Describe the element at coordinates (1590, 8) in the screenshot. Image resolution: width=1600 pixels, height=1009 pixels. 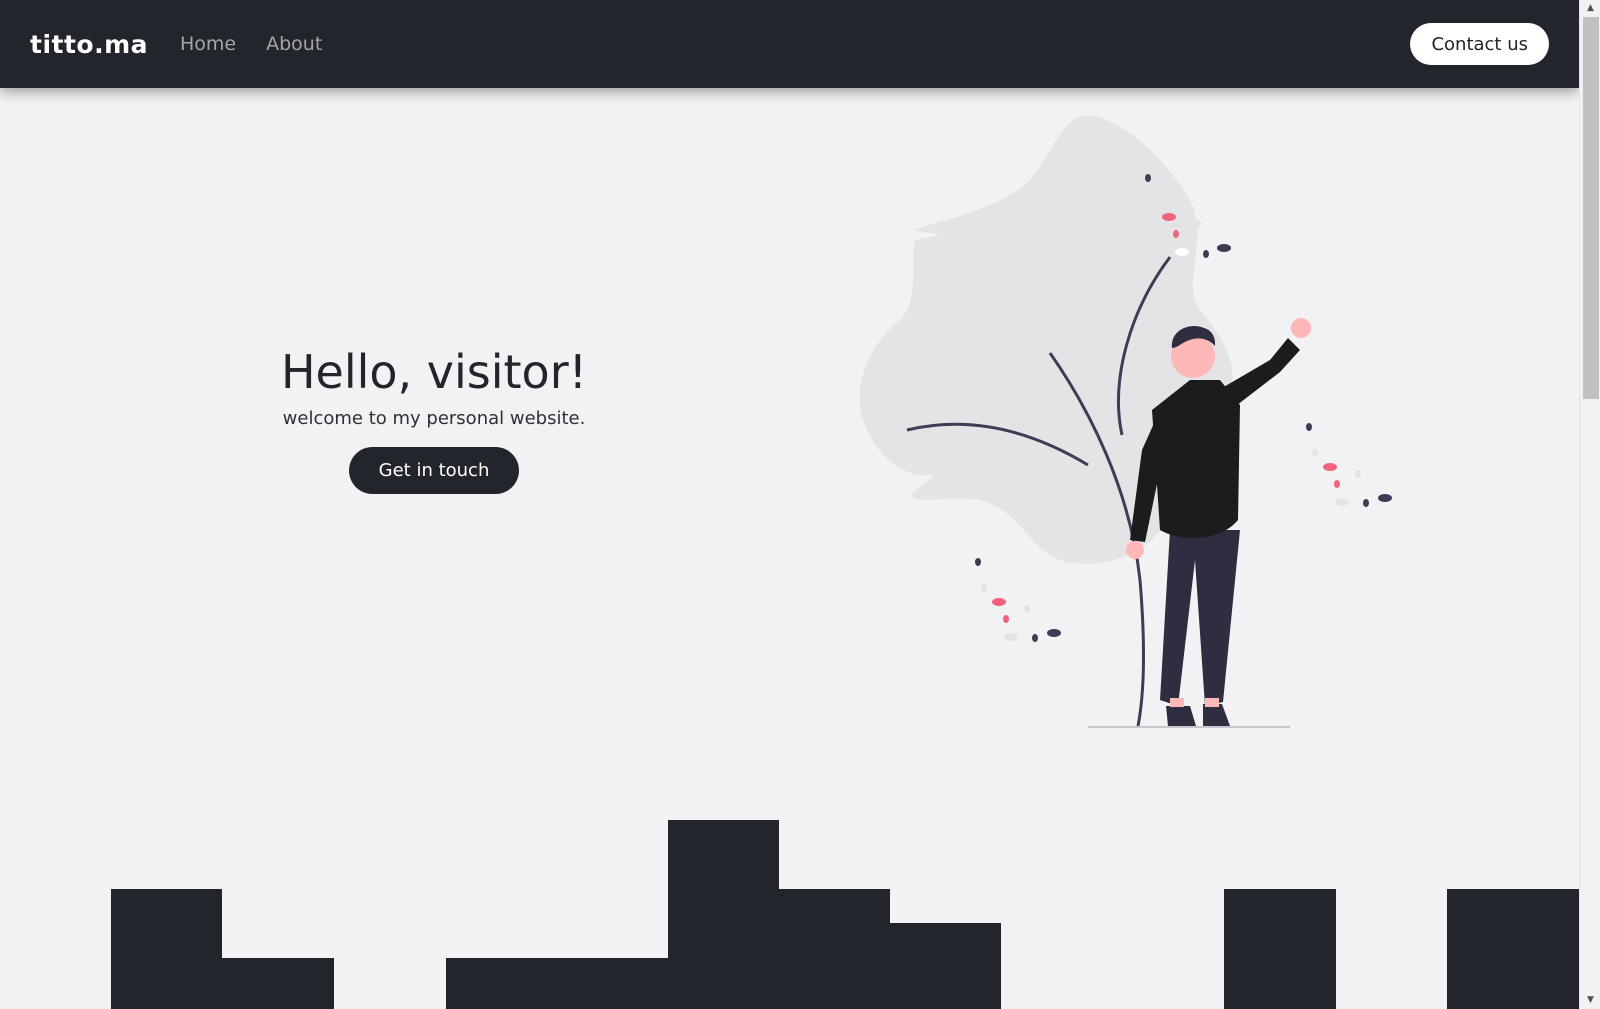
I see `scroll-up-arrow-icon: ▲` at that location.